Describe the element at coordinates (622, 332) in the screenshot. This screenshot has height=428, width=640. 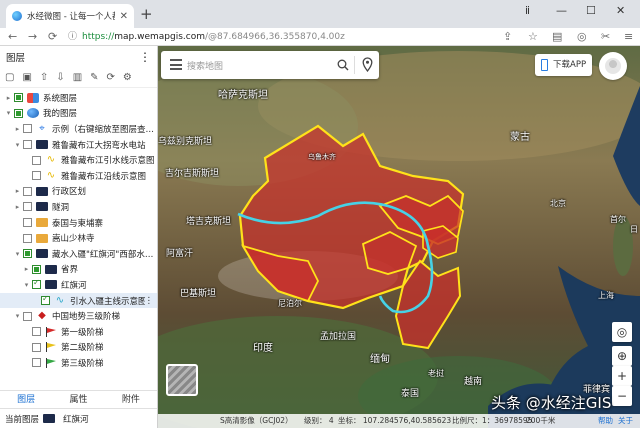
I see `compass-icon: ◎` at that location.